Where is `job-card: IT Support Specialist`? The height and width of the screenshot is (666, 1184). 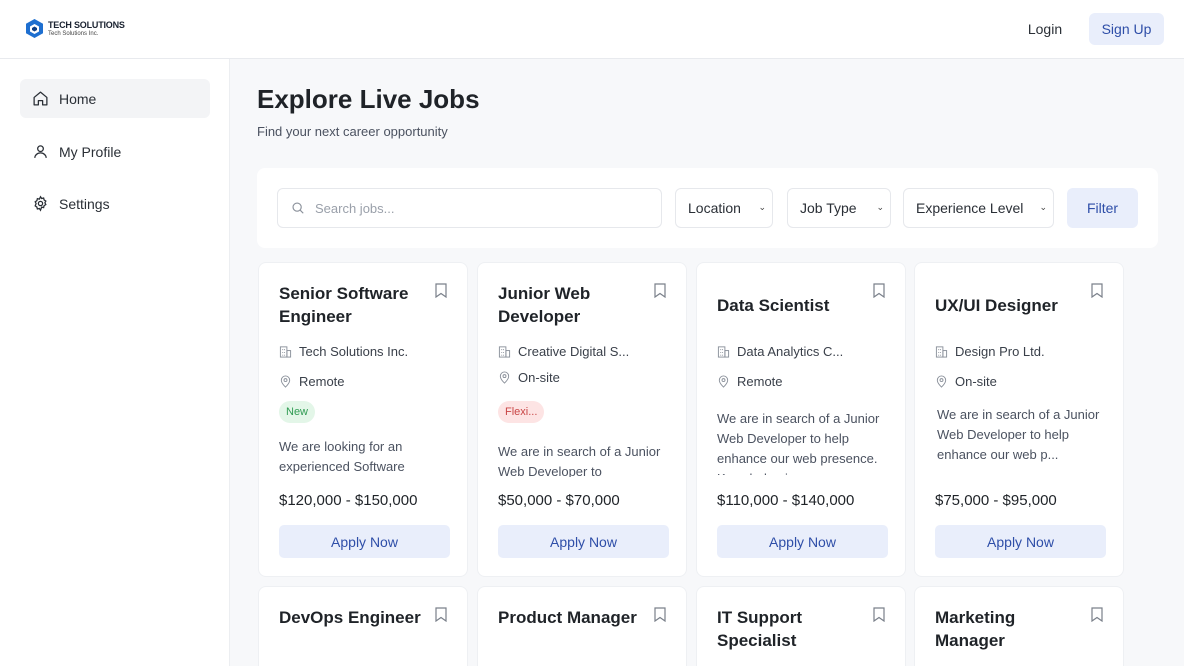
job-card: IT Support Specialist is located at coordinates (801, 626).